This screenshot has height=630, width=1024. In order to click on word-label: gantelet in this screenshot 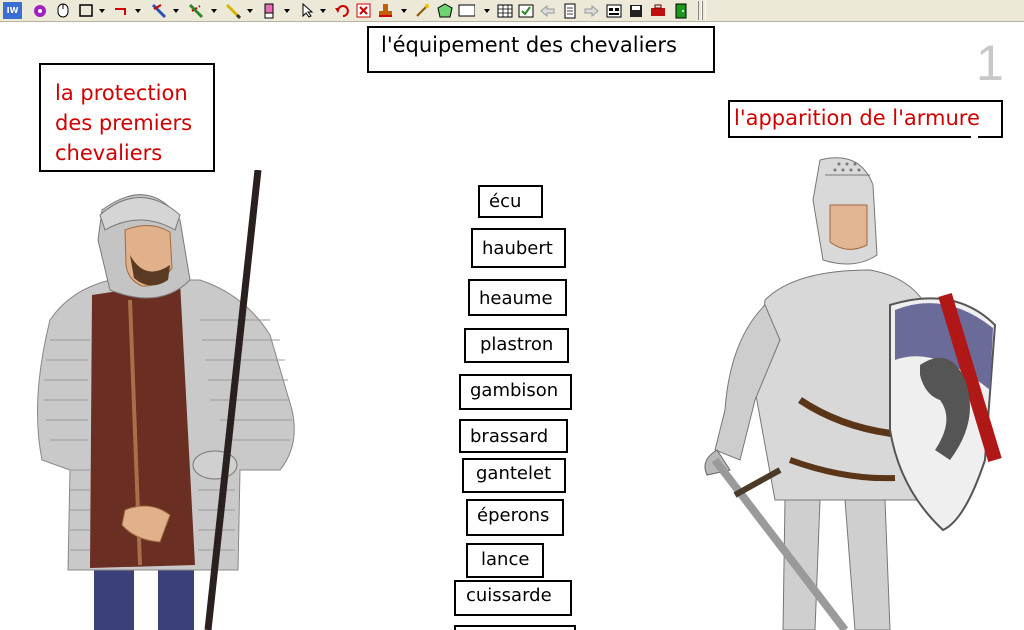, I will do `click(514, 475)`.